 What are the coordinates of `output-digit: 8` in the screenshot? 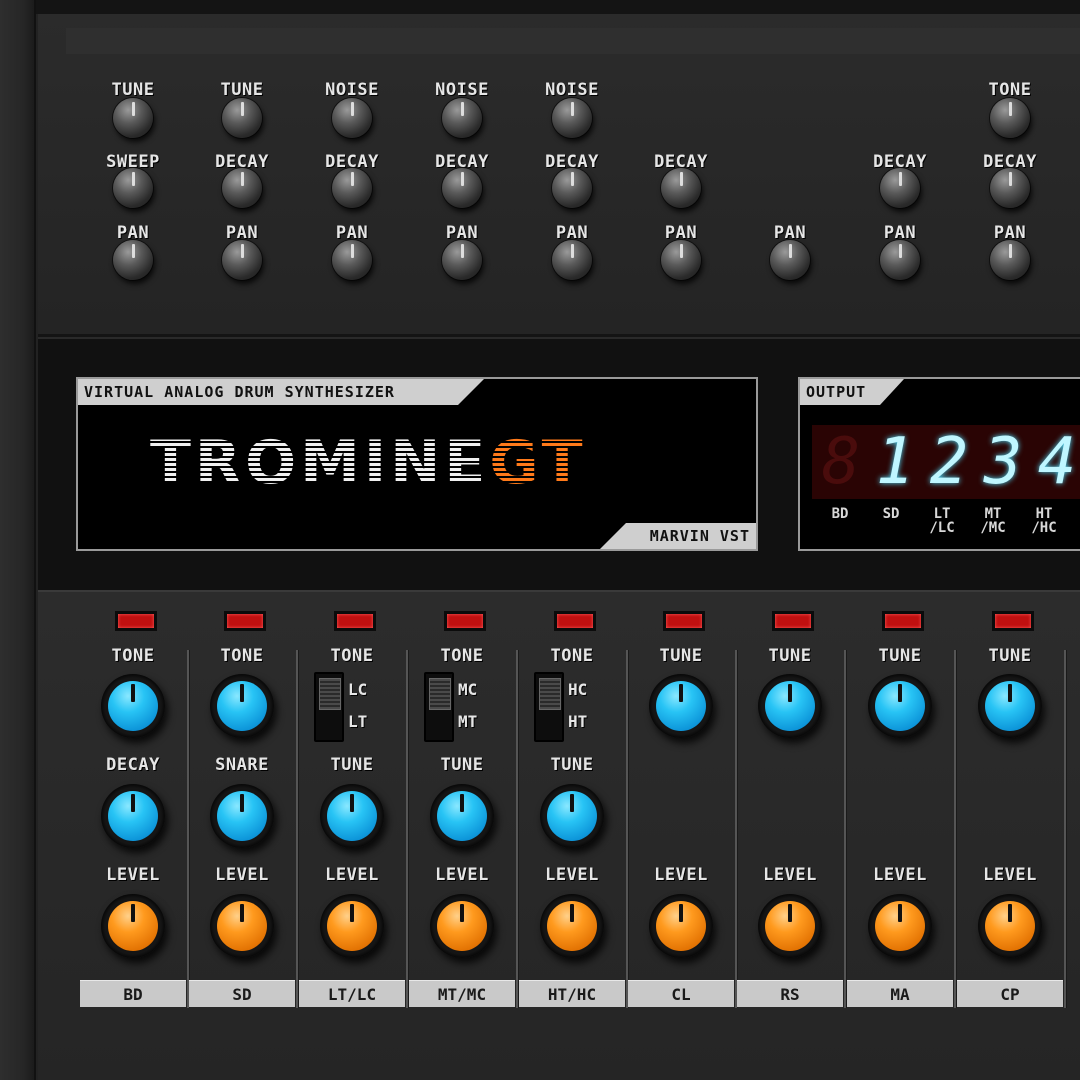 It's located at (841, 462).